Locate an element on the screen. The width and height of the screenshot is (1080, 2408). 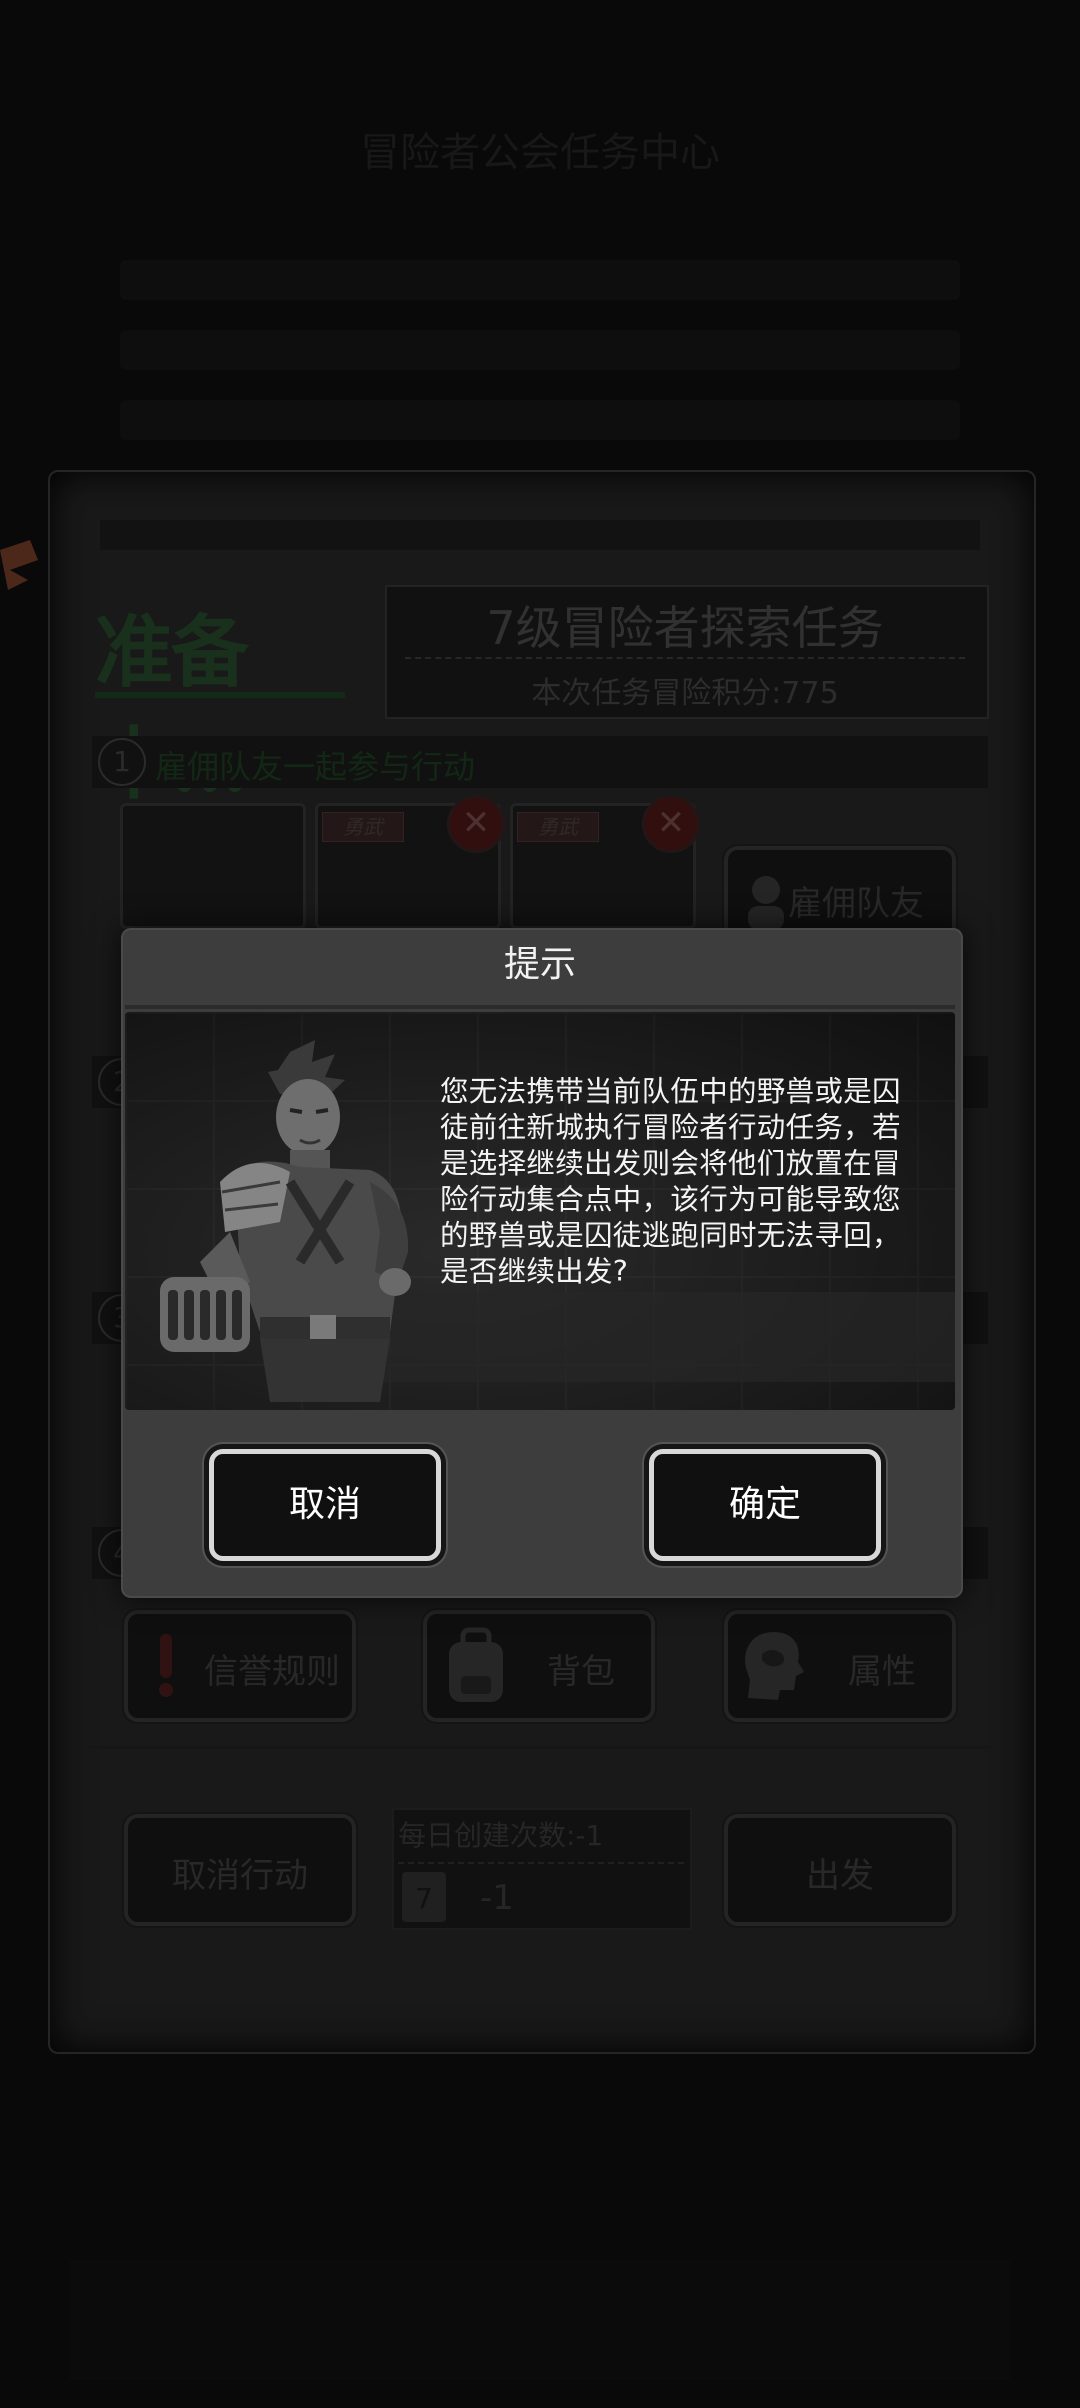
cancel-button-label: 取消 is located at coordinates (324, 1504).